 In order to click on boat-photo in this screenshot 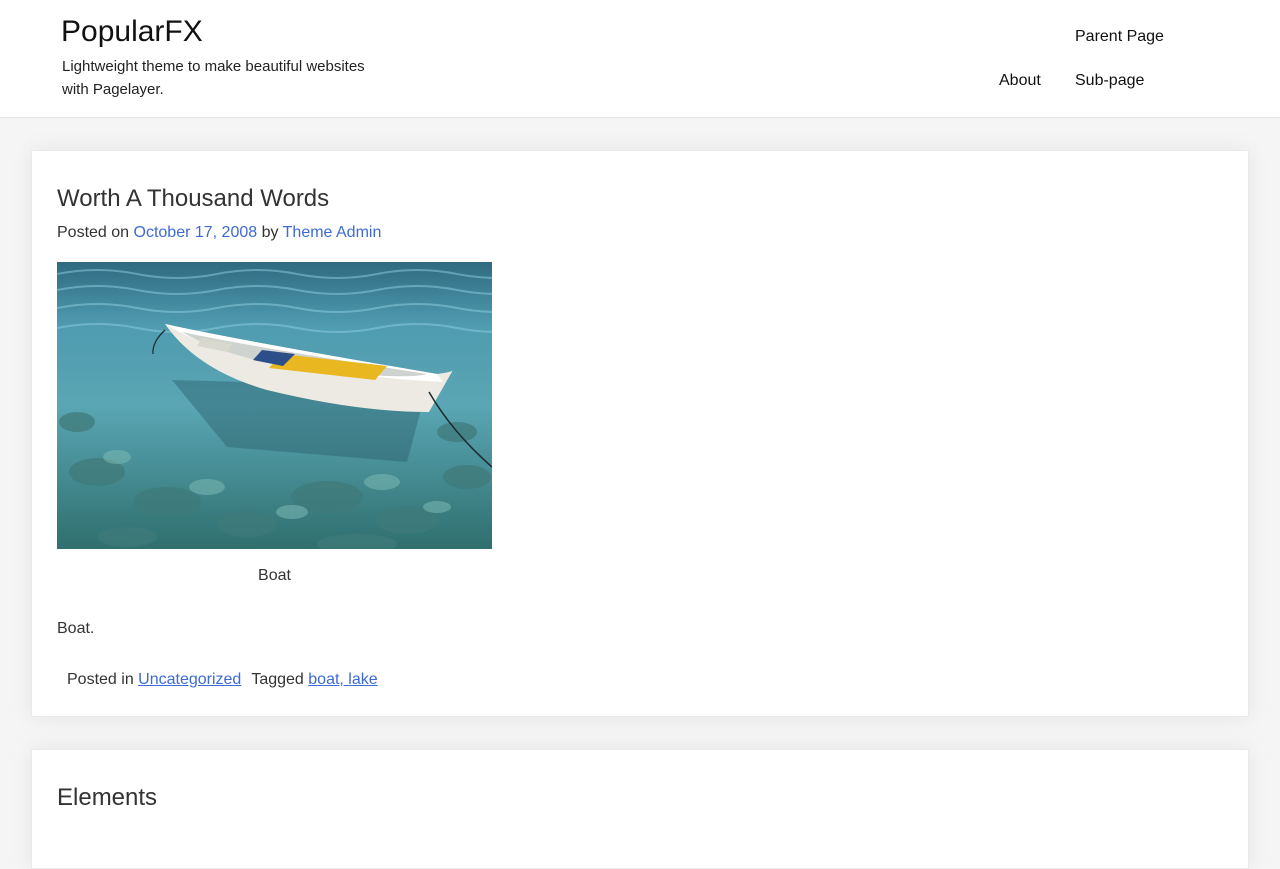, I will do `click(274, 405)`.